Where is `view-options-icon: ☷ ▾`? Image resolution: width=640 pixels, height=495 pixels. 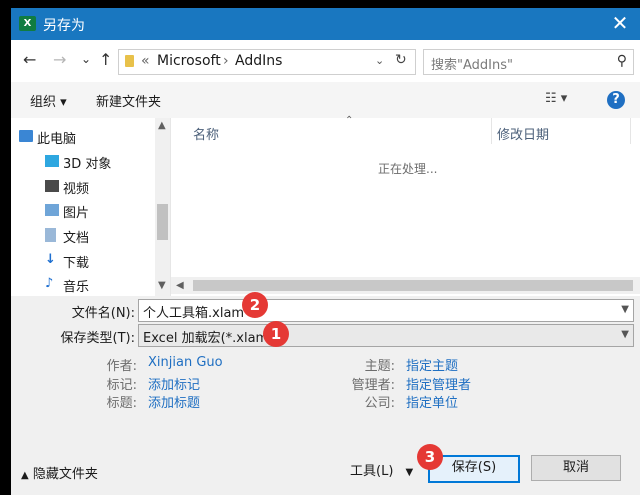 view-options-icon: ☷ ▾ is located at coordinates (556, 98).